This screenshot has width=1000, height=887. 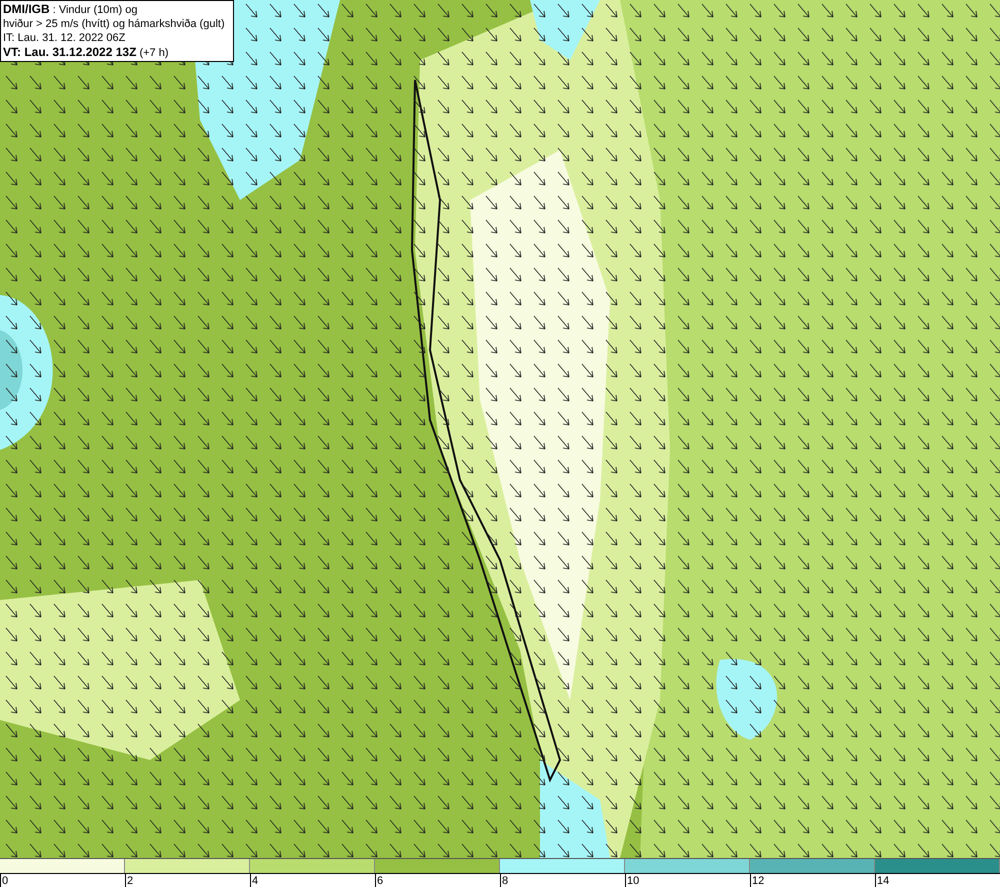 I want to click on map-title-line: DMI/IGB : Vindur (10m) og, so click(x=71, y=9).